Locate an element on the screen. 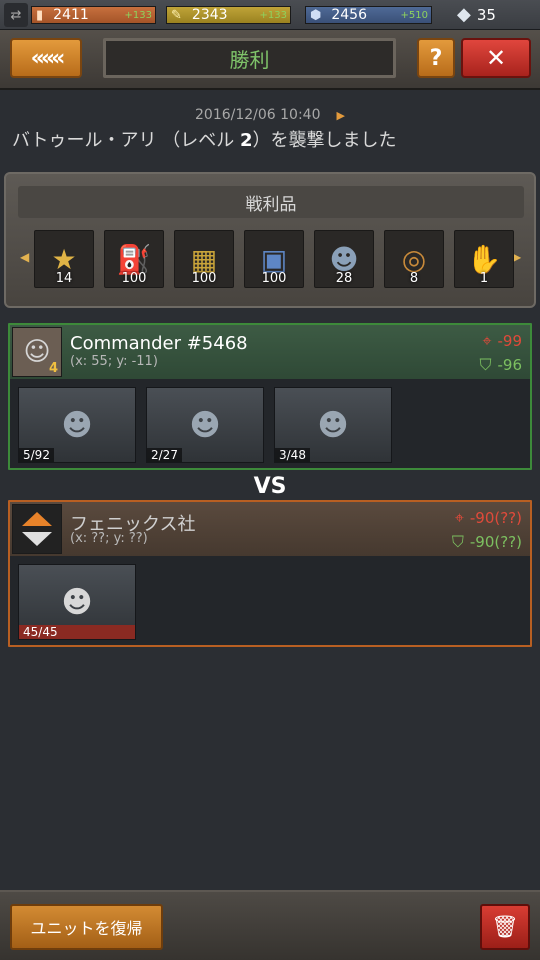 This screenshot has height=960, width=540. loot-item-count: 1 is located at coordinates (484, 278).